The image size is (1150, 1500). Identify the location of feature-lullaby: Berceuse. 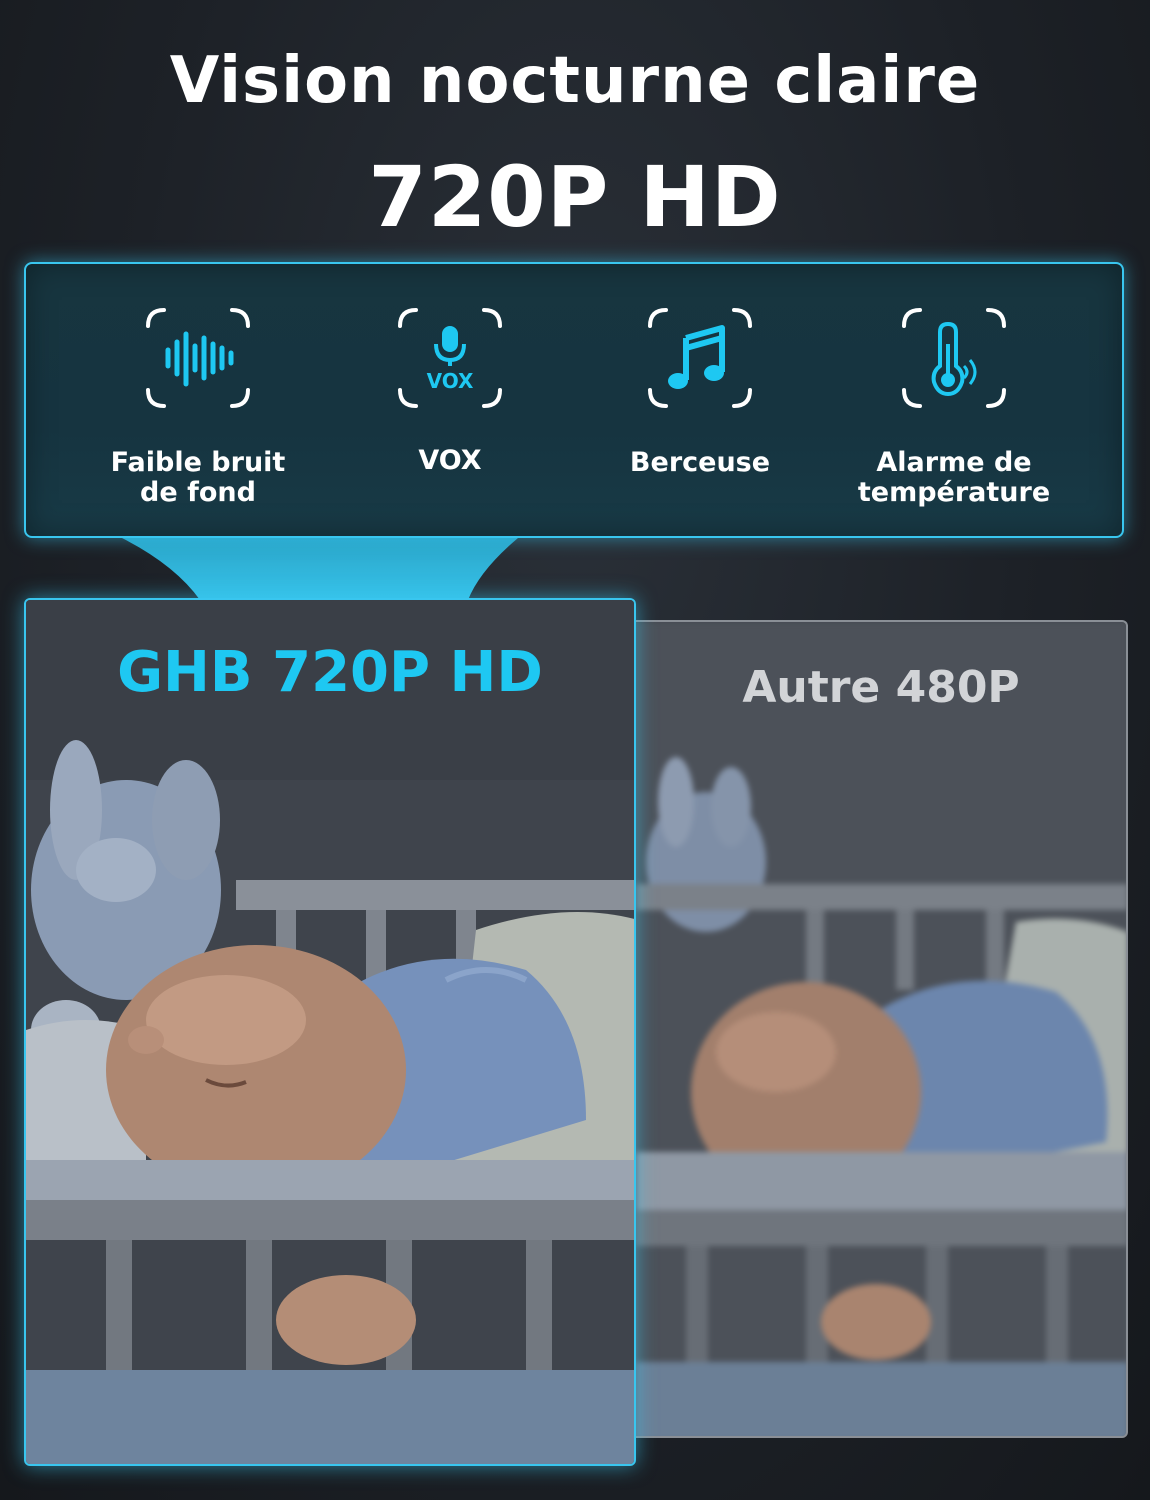
(700, 391).